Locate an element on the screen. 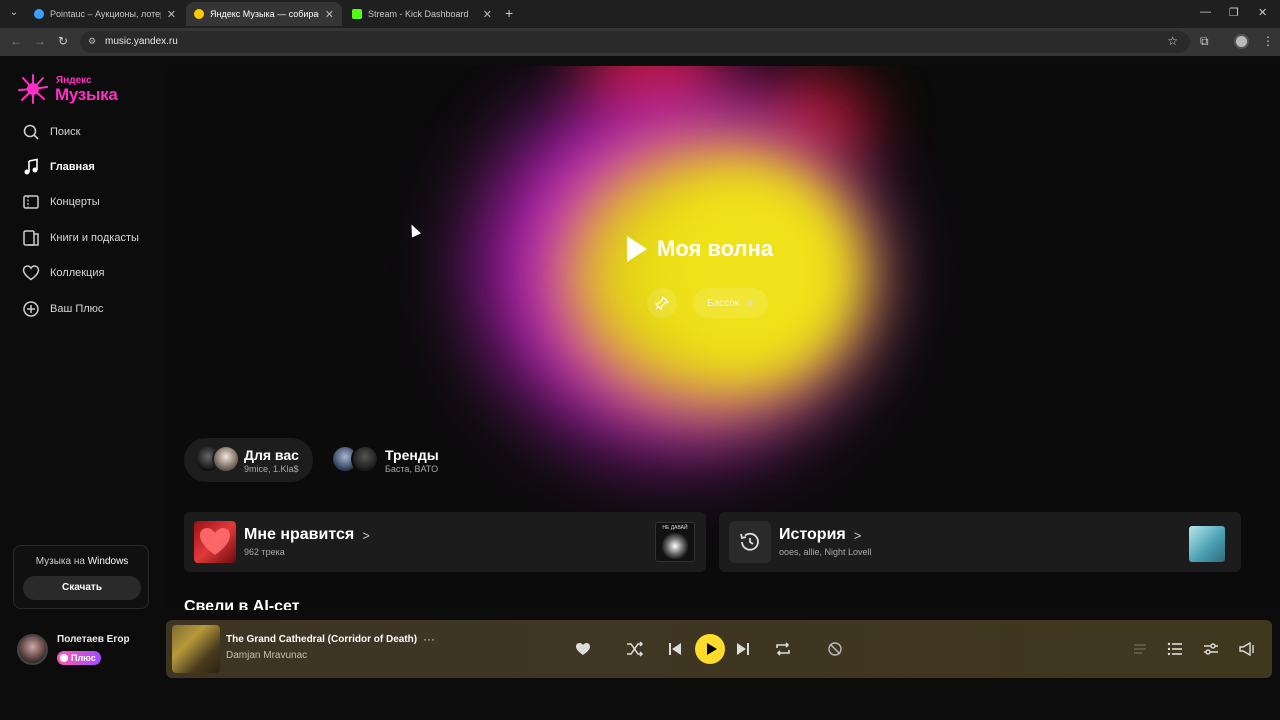  lyrics-button is located at coordinates (1140, 649).